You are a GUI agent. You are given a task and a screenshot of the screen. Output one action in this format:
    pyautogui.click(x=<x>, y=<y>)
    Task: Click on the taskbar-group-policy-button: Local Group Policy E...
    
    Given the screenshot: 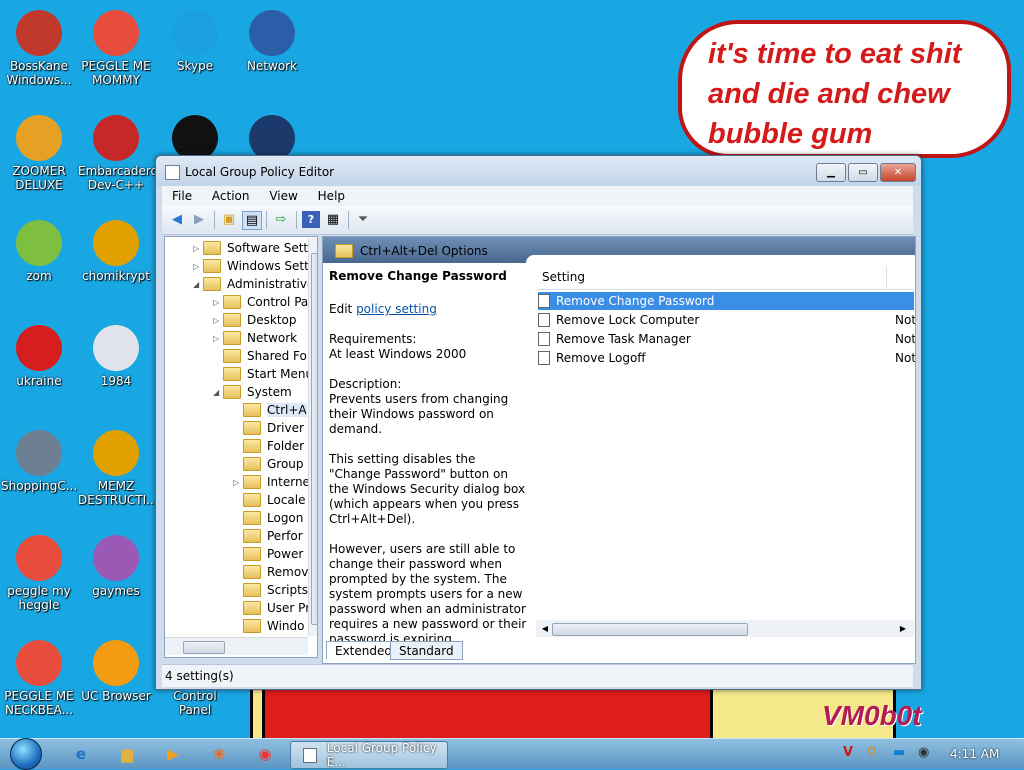 What is the action you would take?
    pyautogui.click(x=369, y=755)
    